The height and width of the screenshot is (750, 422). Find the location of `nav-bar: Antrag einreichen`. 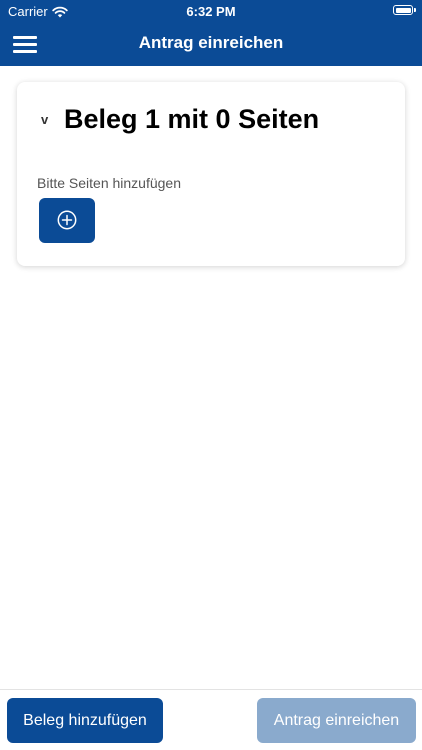

nav-bar: Antrag einreichen is located at coordinates (211, 44).